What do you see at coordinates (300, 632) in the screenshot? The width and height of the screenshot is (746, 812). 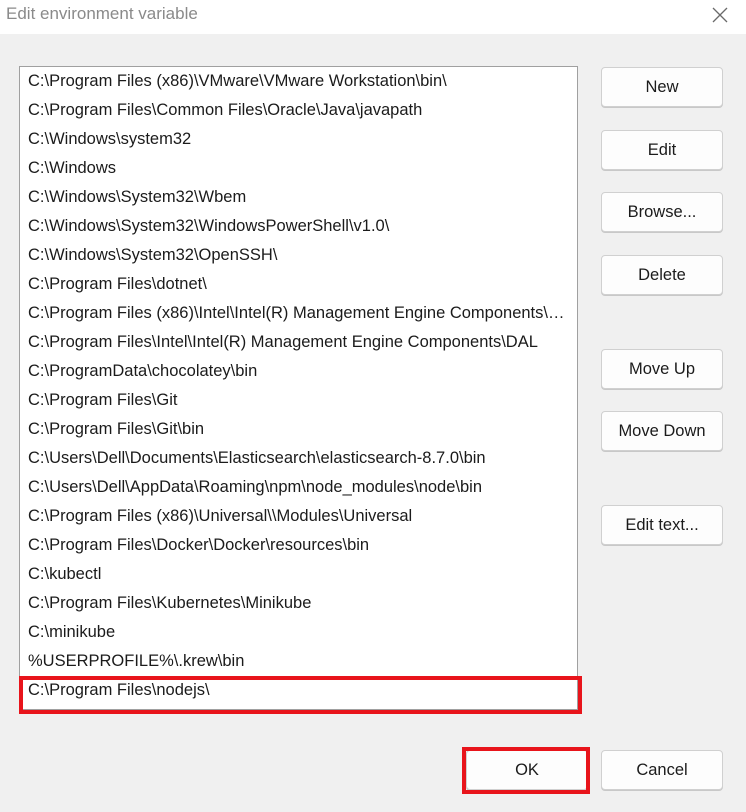 I see `path-list-item: C:\minikube` at bounding box center [300, 632].